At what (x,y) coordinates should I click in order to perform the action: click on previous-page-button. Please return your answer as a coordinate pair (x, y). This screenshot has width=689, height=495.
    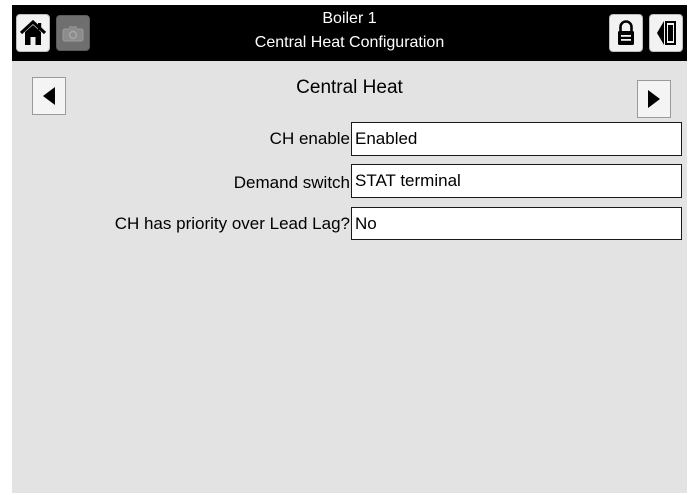
    Looking at the image, I should click on (49, 96).